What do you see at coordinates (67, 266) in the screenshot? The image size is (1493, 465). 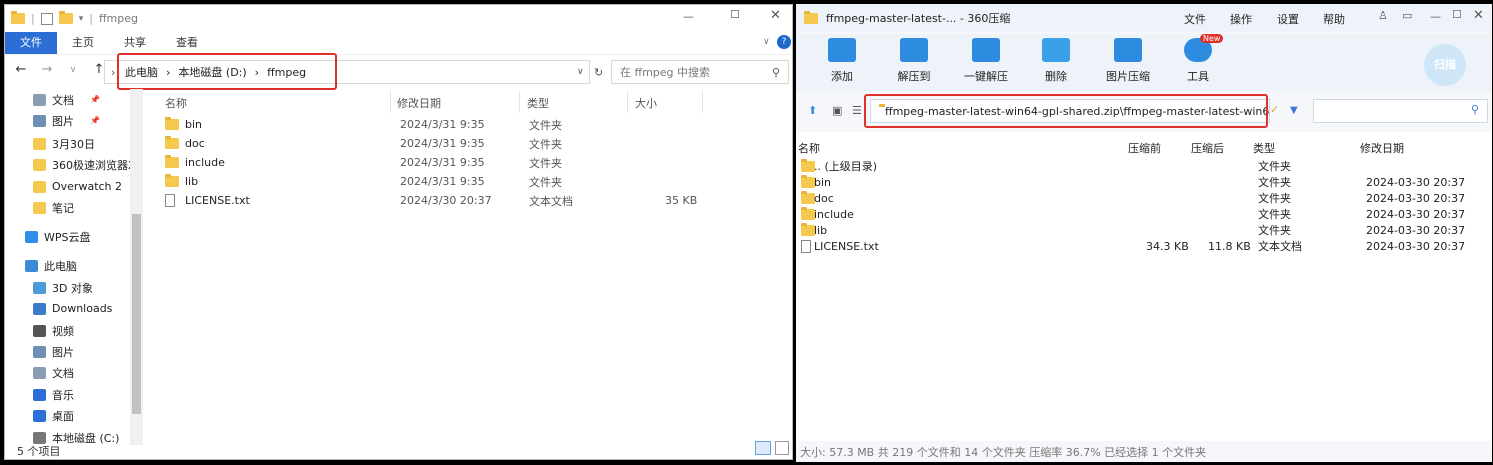 I see `nav-item: 此电脑` at bounding box center [67, 266].